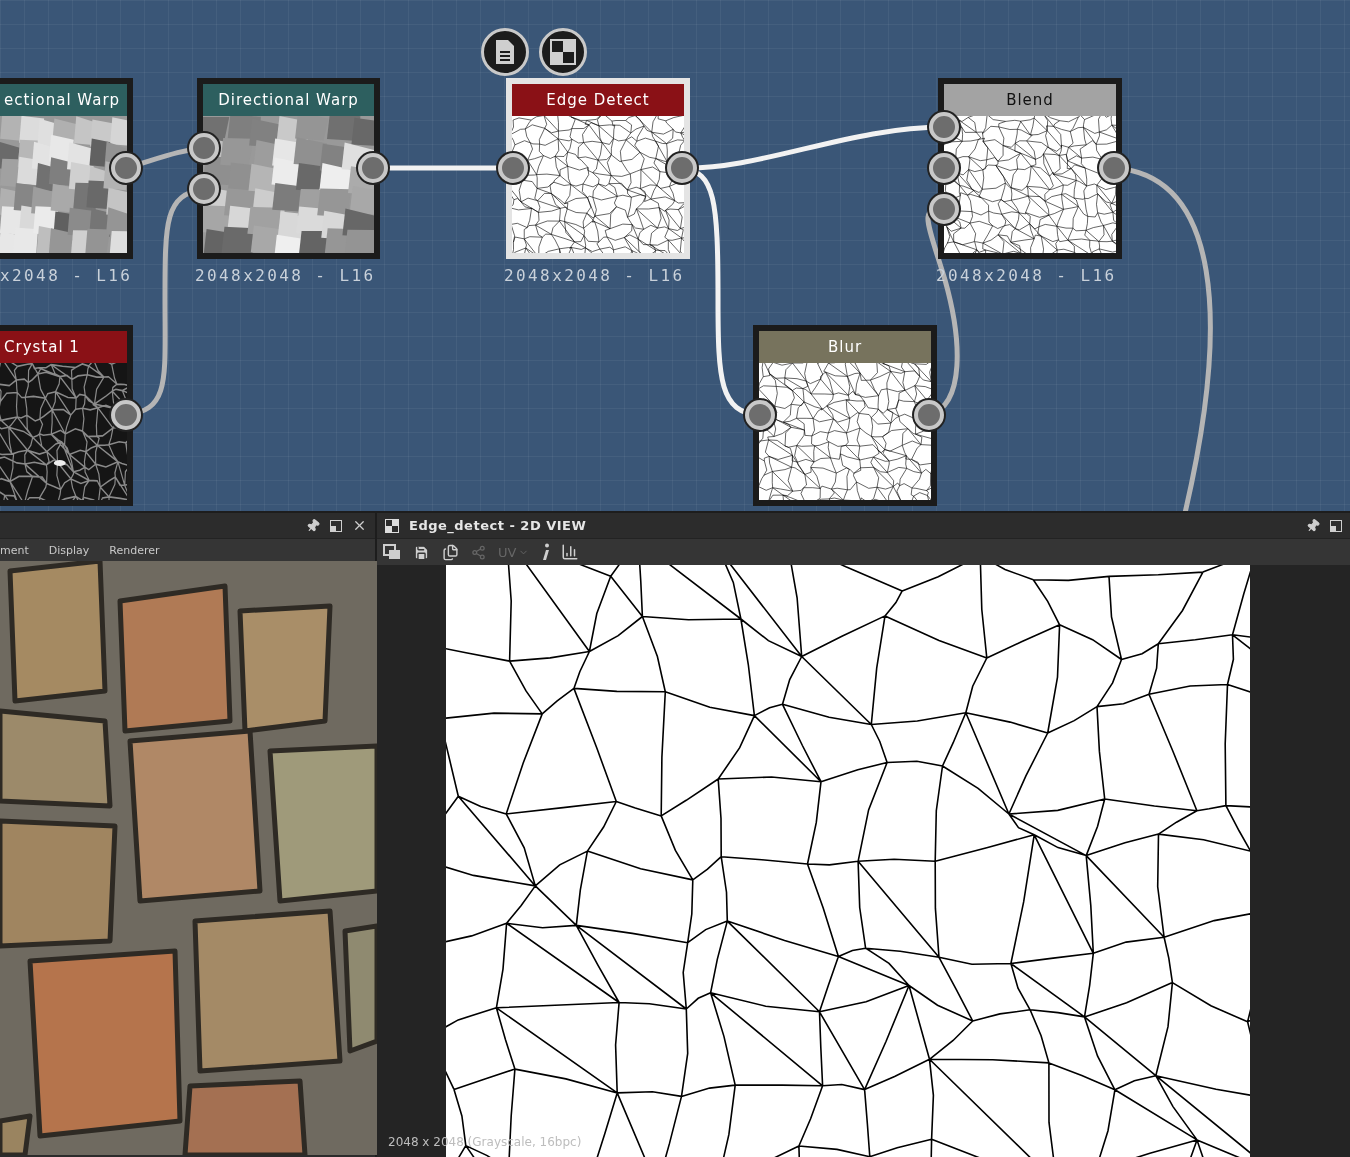 The width and height of the screenshot is (1350, 1157). Describe the element at coordinates (498, 525) in the screenshot. I see `panel-title: Edge_detect - 2D VIEW` at that location.